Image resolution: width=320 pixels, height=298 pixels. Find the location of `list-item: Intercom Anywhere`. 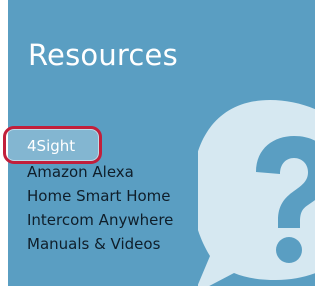

list-item: Intercom Anywhere is located at coordinates (100, 220).